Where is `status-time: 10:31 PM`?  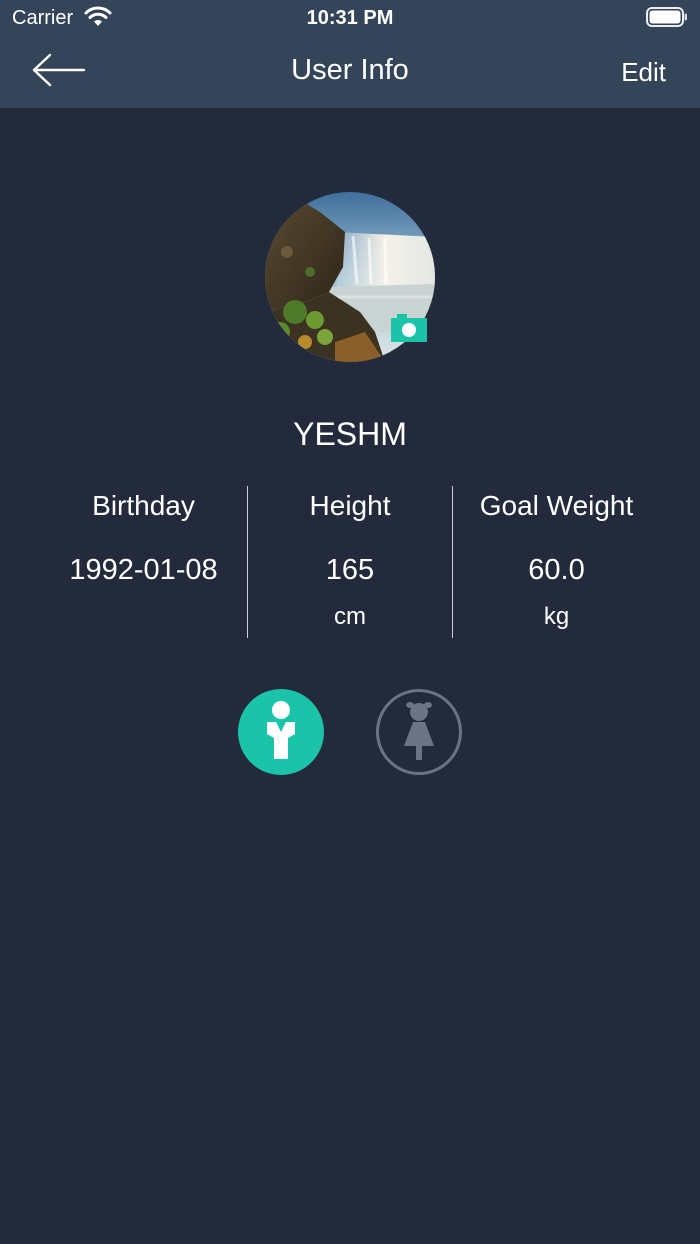 status-time: 10:31 PM is located at coordinates (350, 18).